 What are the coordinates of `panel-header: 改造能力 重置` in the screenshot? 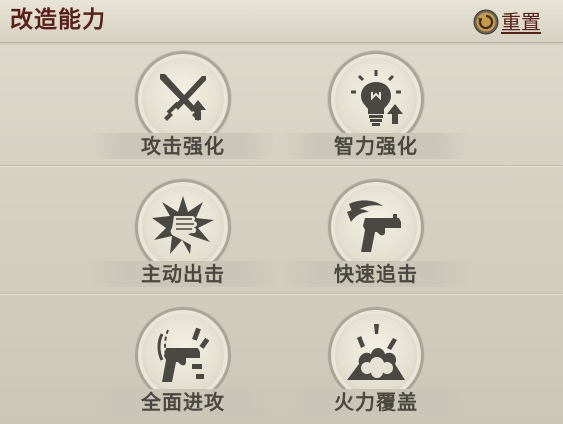 It's located at (281, 21).